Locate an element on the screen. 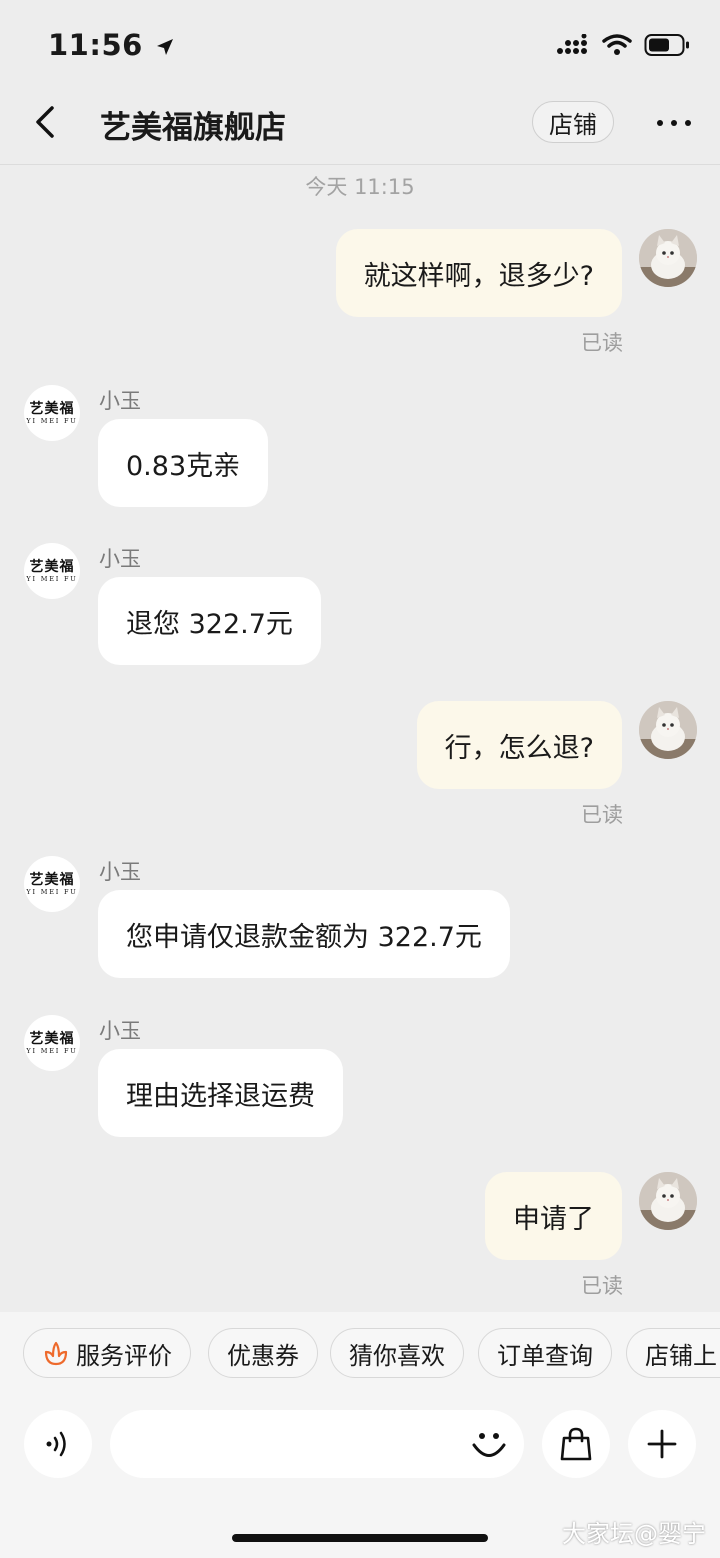  quick-action-shop-new: 店铺上 is located at coordinates (673, 1353).